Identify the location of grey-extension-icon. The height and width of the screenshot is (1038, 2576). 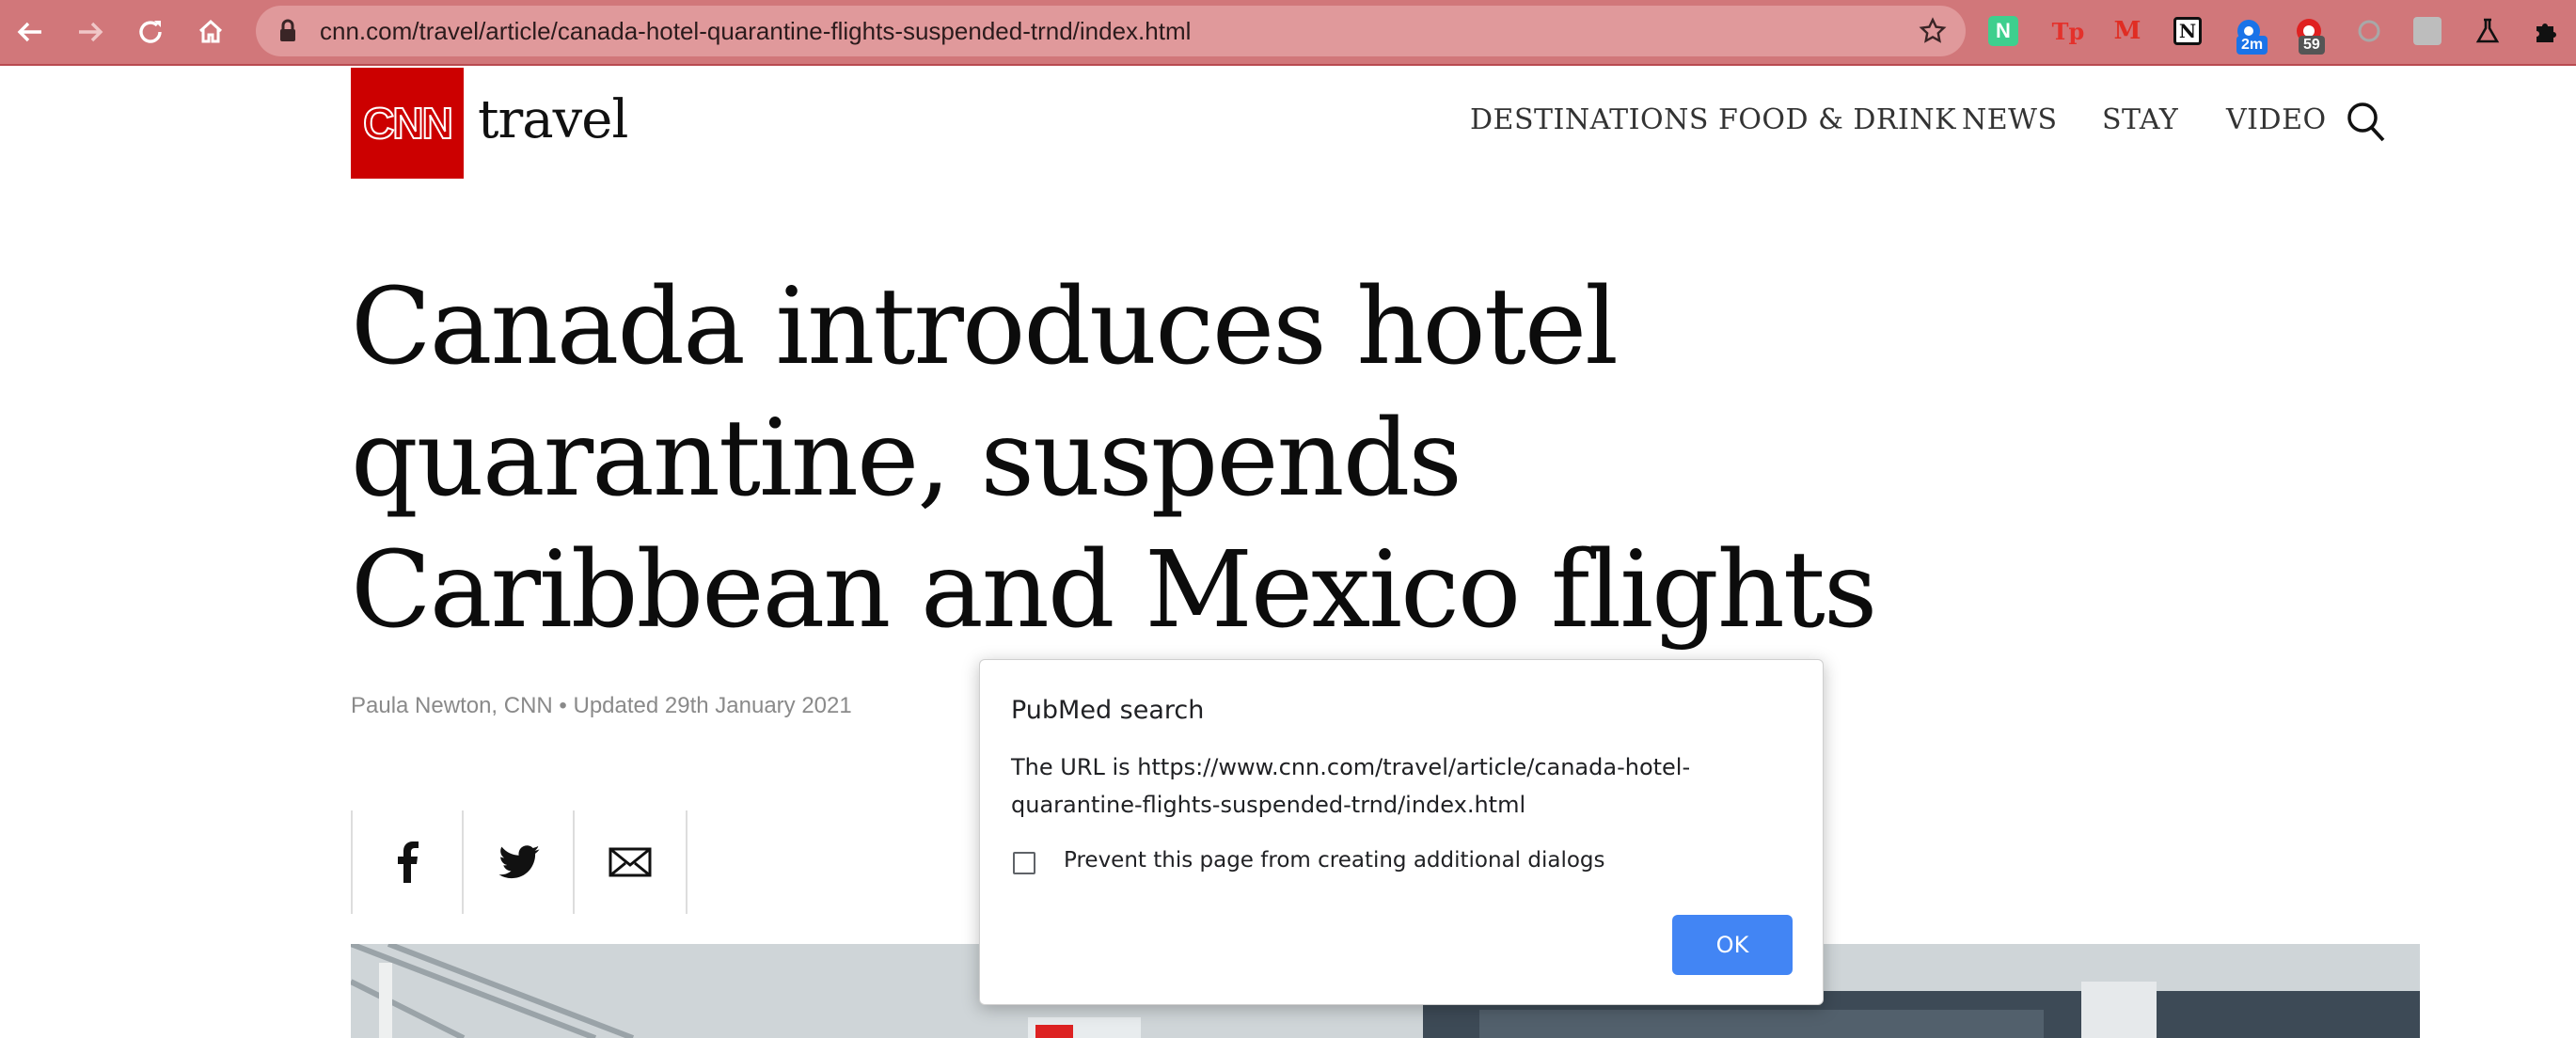
(2427, 31).